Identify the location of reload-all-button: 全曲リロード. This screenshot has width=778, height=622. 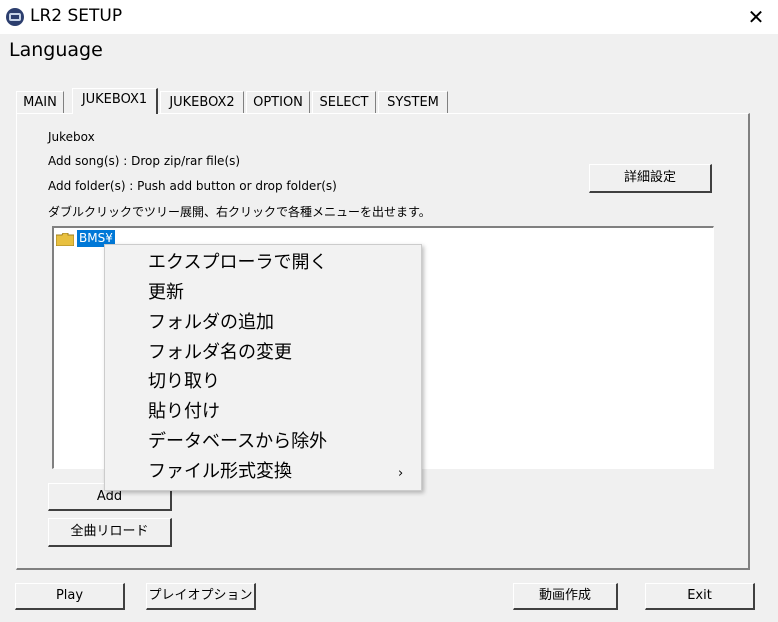
(110, 532).